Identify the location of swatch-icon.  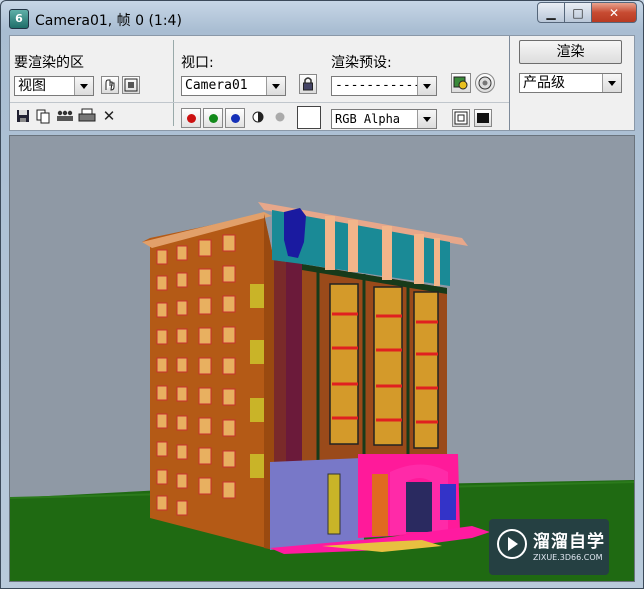
(309, 117).